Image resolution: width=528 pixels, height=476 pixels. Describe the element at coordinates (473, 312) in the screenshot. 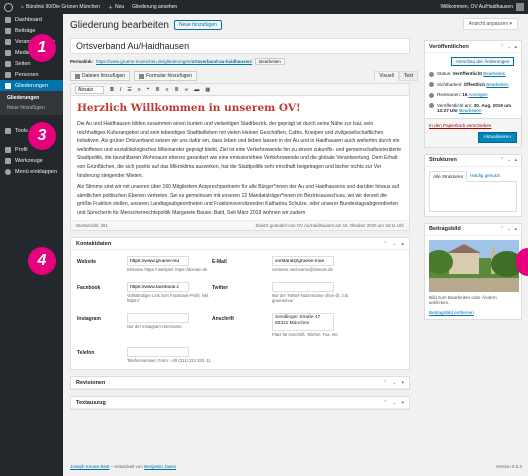

I see `remove-featured-image-link: Beitragsbild entfernen` at that location.